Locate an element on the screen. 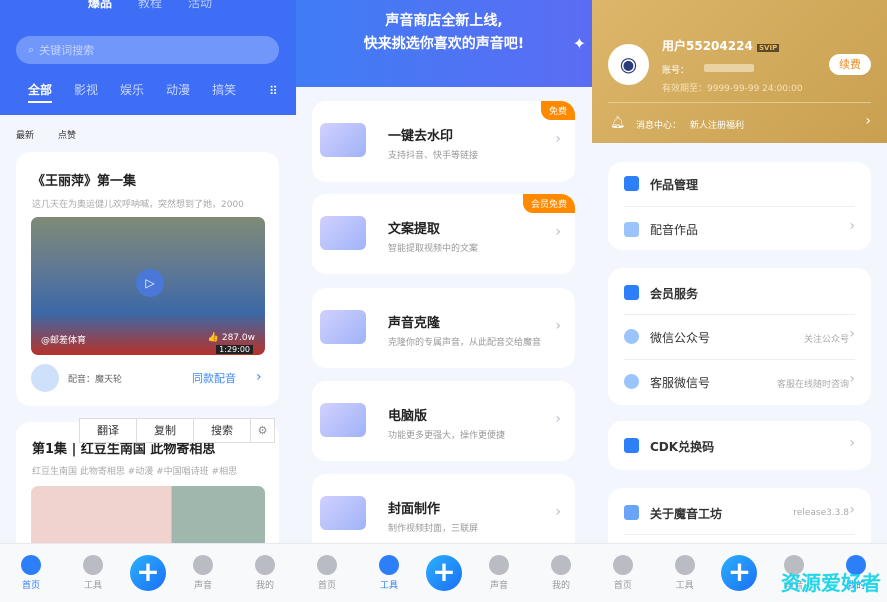 Image resolution: width=887 pixels, height=602 pixels. tool-desc: 制作视频封面，三联屏 is located at coordinates (433, 529).